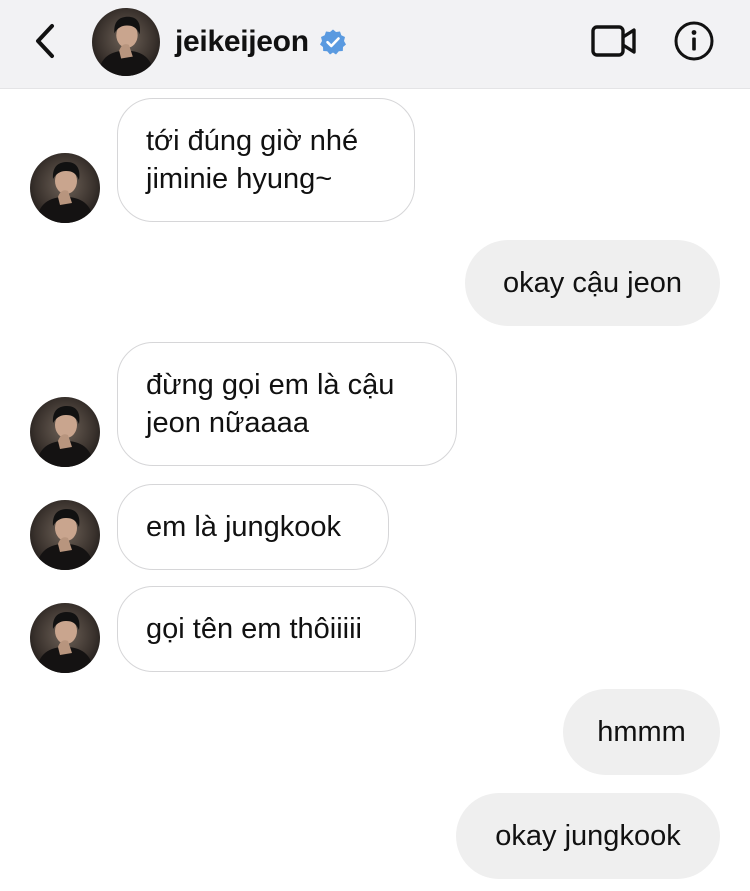 The height and width of the screenshot is (891, 750). I want to click on info-icon, so click(694, 41).